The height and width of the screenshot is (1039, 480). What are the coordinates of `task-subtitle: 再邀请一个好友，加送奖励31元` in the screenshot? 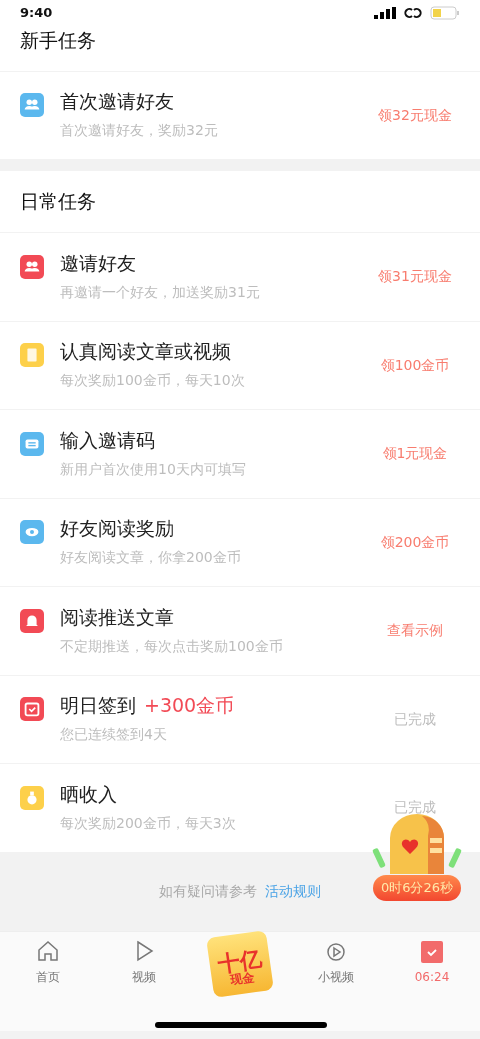 It's located at (160, 292).